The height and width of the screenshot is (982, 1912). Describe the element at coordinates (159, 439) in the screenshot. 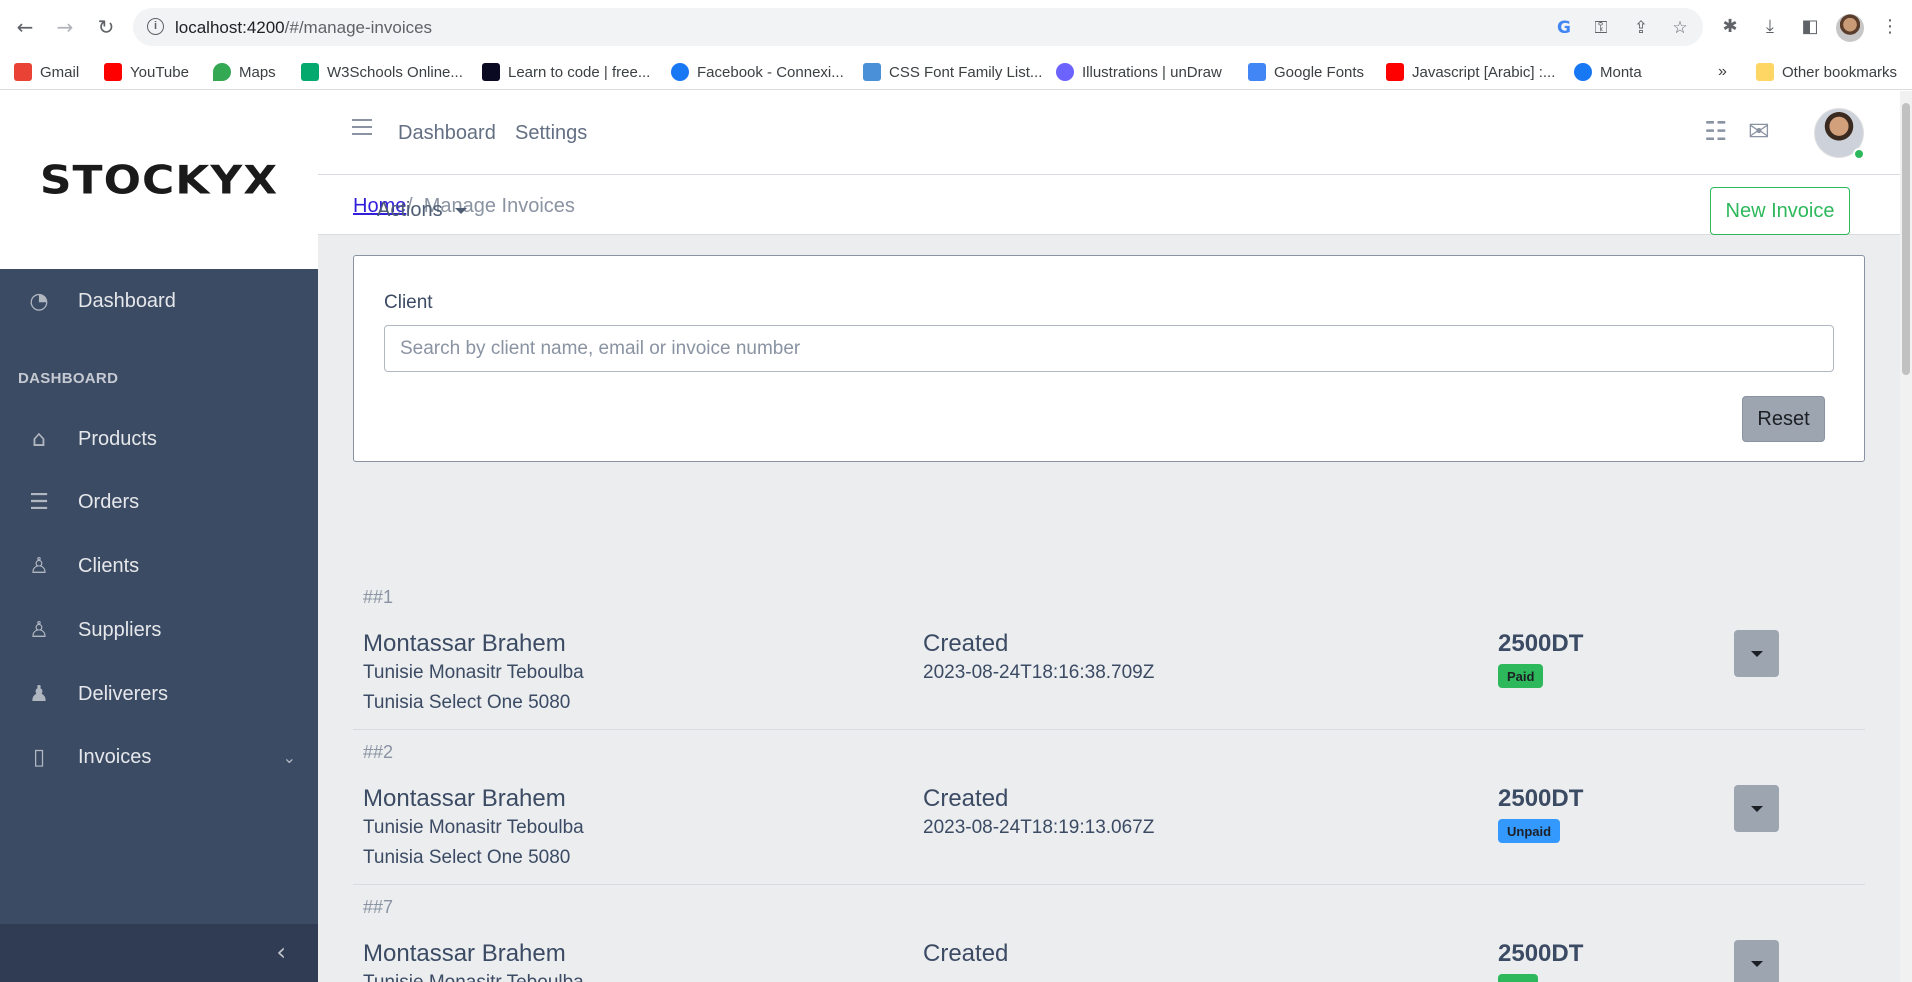

I see `sidebar-item-products: ⌂ Products` at that location.